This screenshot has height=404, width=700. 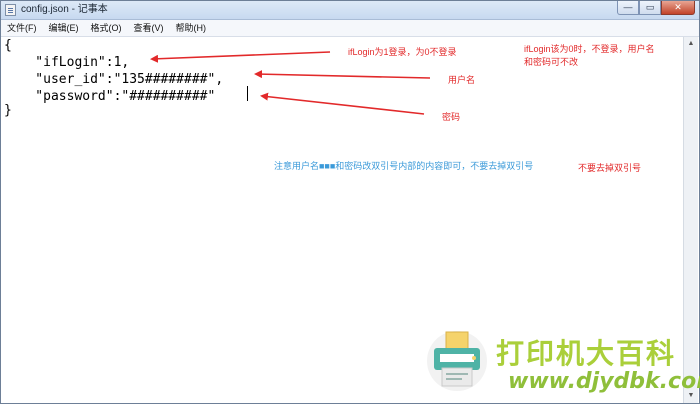 What do you see at coordinates (451, 117) in the screenshot?
I see `annotation-password: 密码` at bounding box center [451, 117].